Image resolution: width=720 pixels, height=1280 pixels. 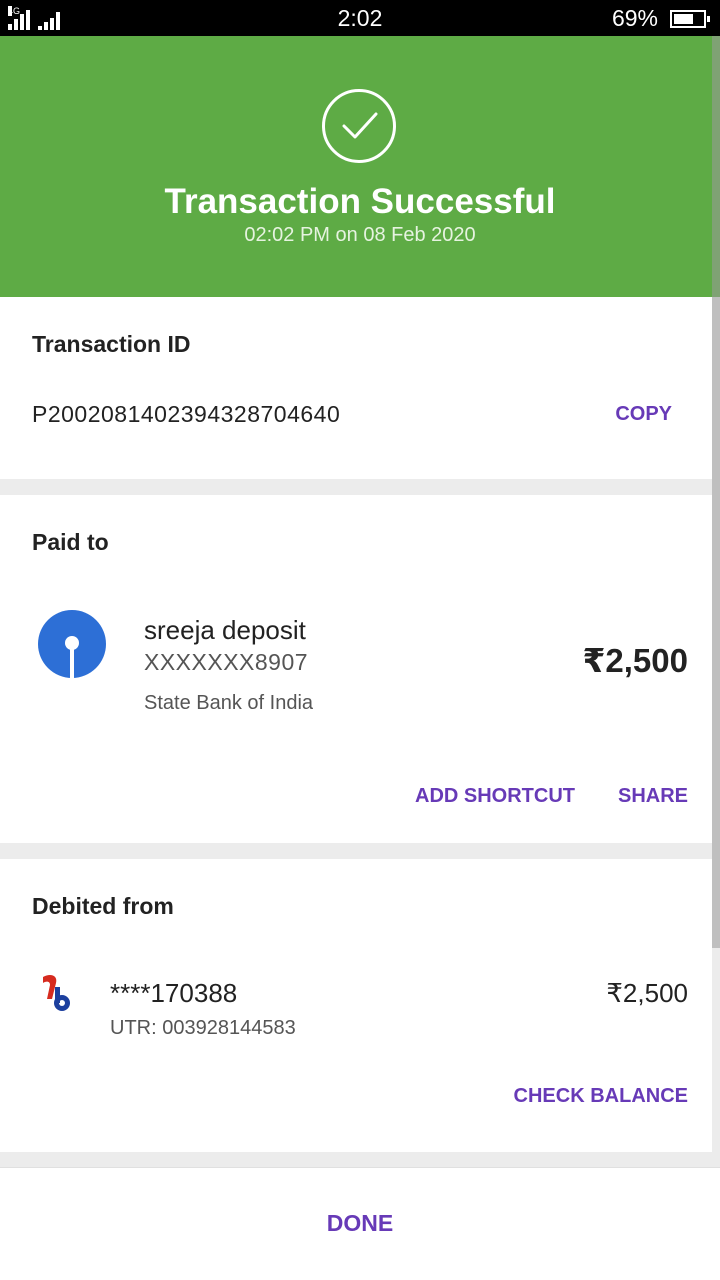 What do you see at coordinates (186, 414) in the screenshot?
I see `transaction-id-value: P2002081402394328704640` at bounding box center [186, 414].